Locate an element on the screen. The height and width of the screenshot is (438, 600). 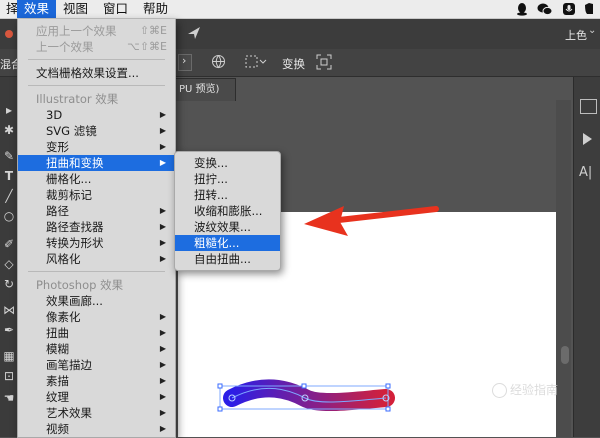
menu-item-convert-to-shape: 转换为形状 ▶ is located at coordinates (96, 243).